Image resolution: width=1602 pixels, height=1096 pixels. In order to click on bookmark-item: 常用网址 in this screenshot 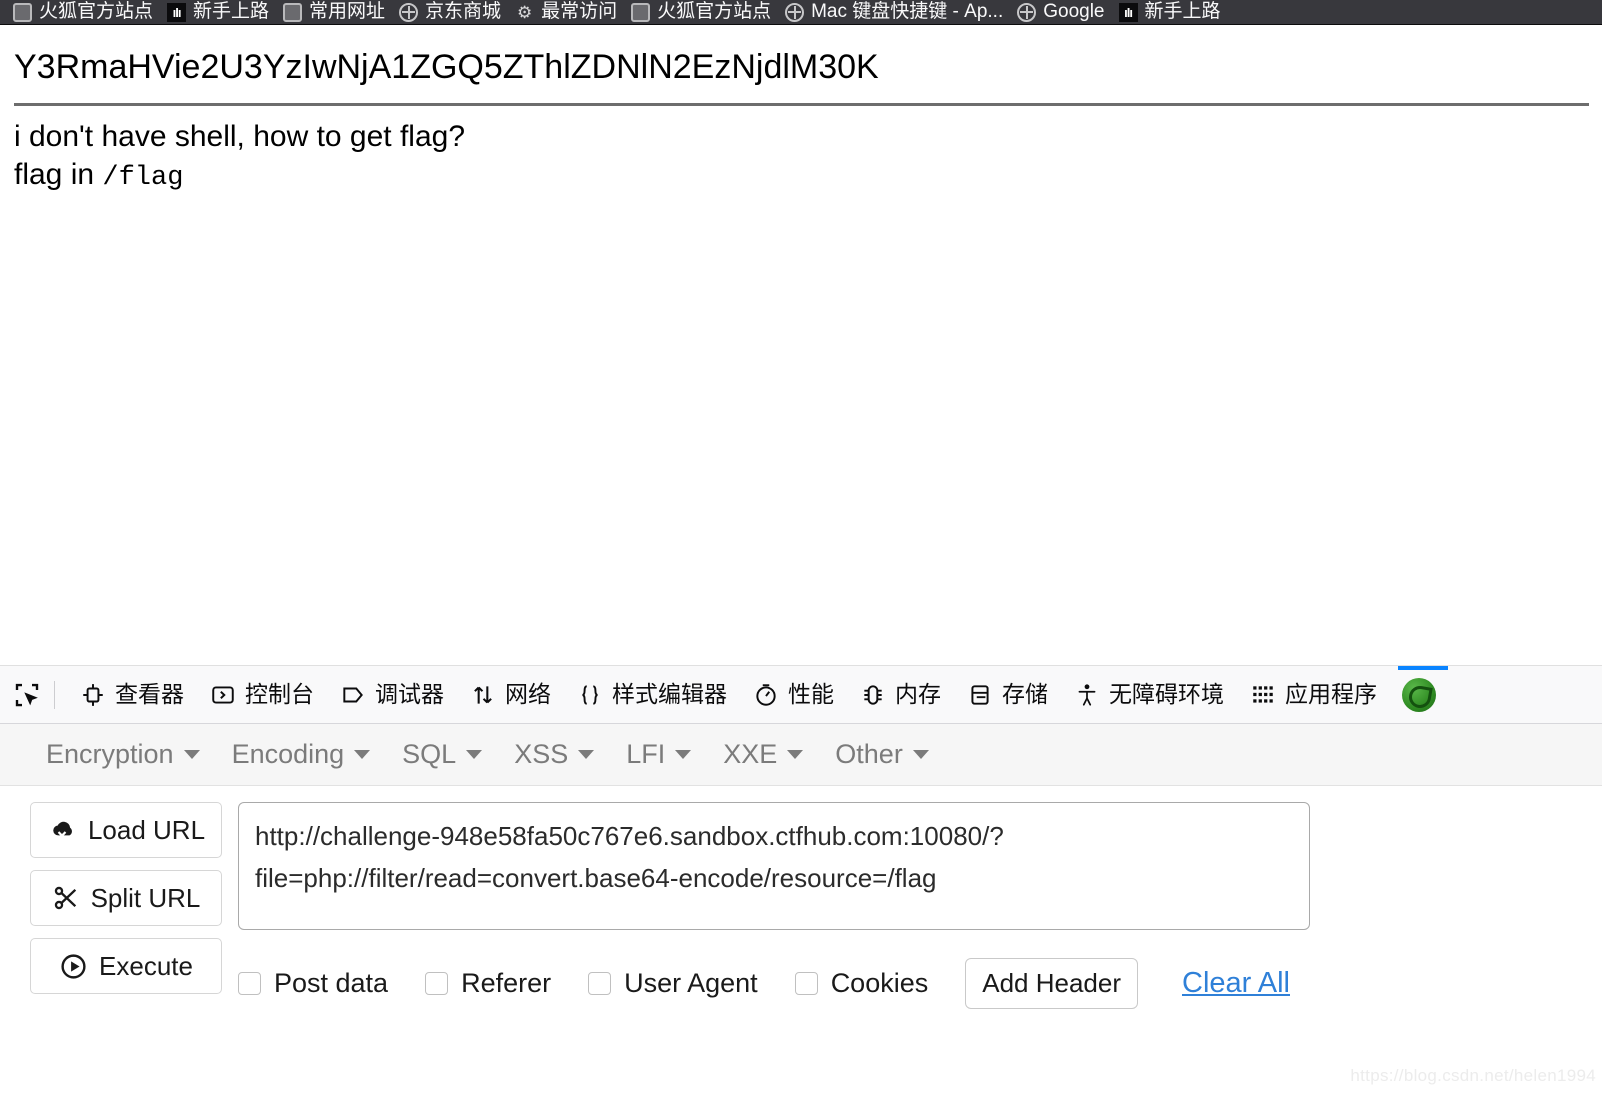, I will do `click(334, 12)`.